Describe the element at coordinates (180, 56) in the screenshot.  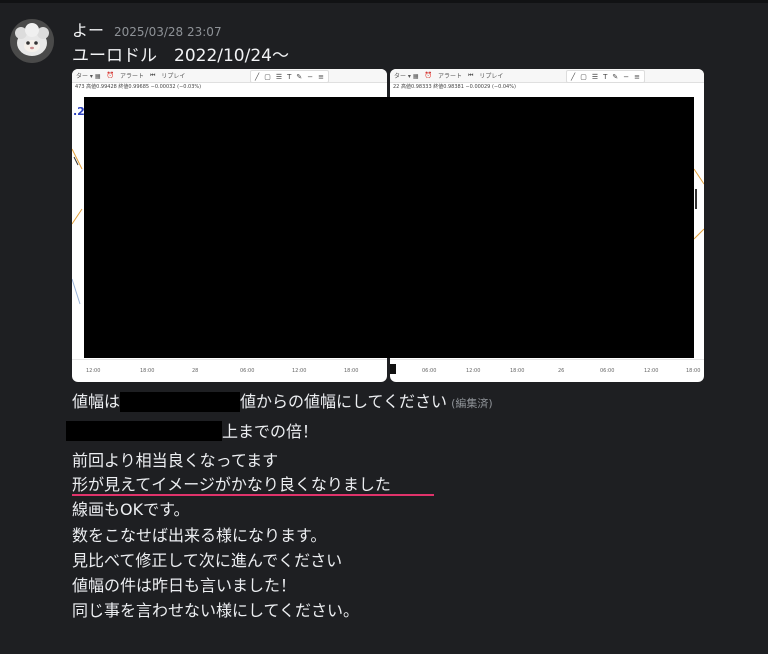
I see `message-title: ユーロドル 2022/10/24～` at that location.